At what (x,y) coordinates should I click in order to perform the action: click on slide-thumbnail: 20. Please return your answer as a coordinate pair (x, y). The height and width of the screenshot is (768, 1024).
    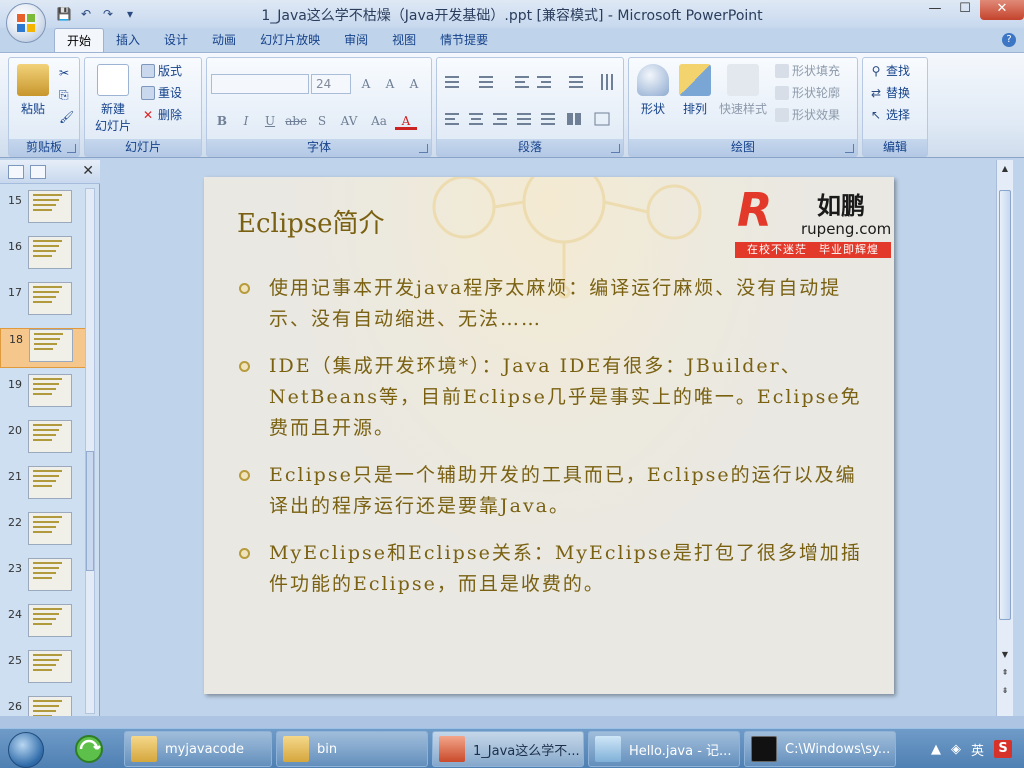
    Looking at the image, I should click on (43, 440).